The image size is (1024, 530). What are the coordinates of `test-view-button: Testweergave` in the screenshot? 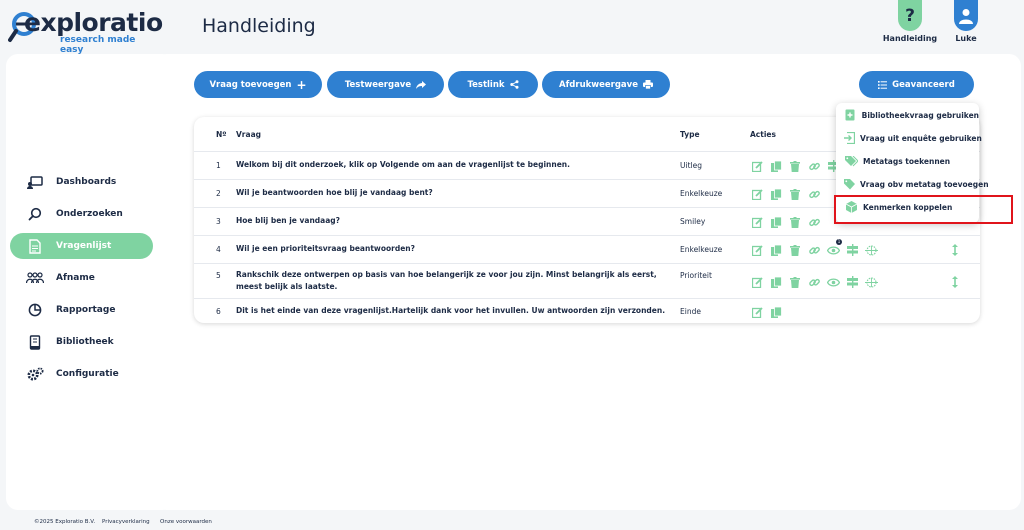 It's located at (385, 84).